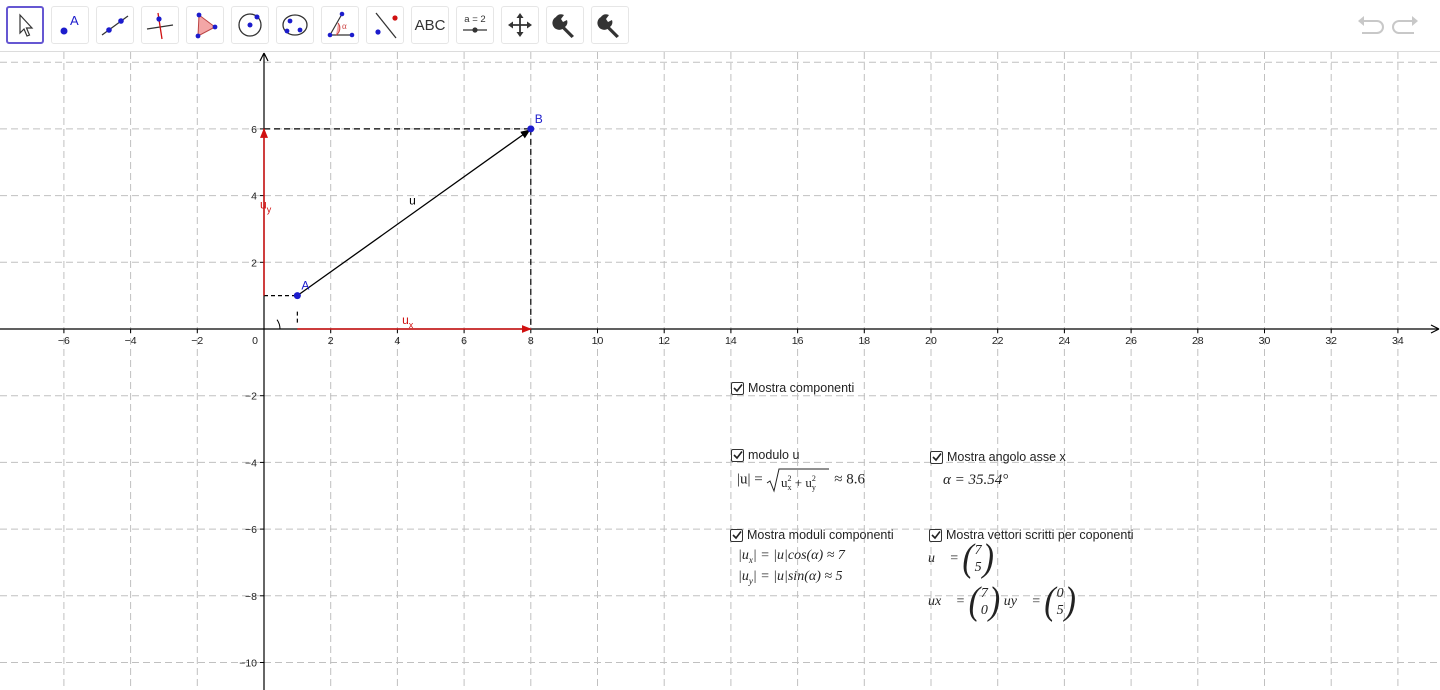 This screenshot has height=690, width=1440. Describe the element at coordinates (1060, 593) in the screenshot. I see `vector-uy-x: 0` at that location.